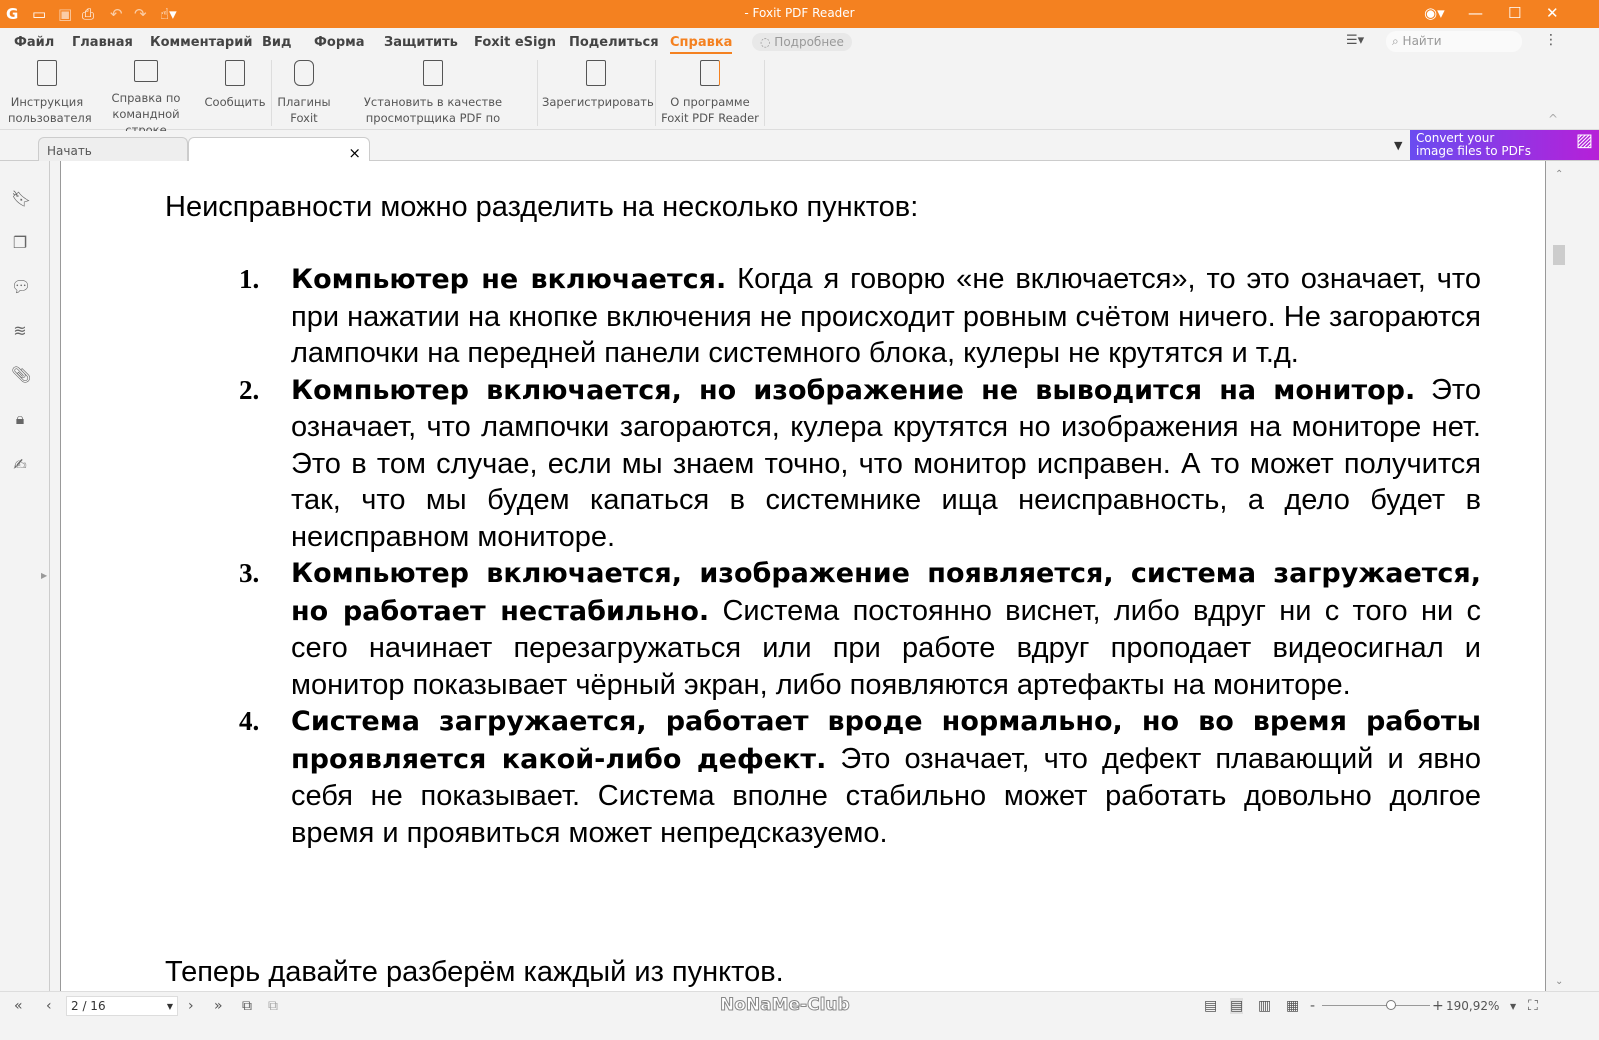 The width and height of the screenshot is (1599, 1040). Describe the element at coordinates (279, 149) in the screenshot. I see `tab-document: ×` at that location.